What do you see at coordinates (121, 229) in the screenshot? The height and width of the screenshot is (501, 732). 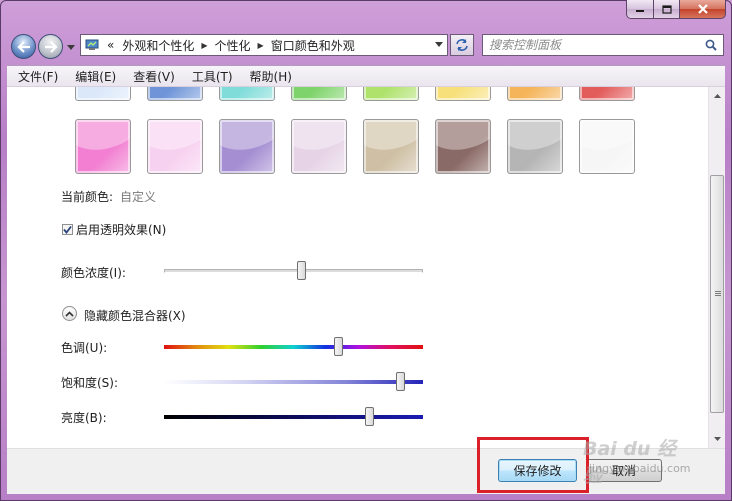 I see `transparency-label: 启用透明效果(N)` at bounding box center [121, 229].